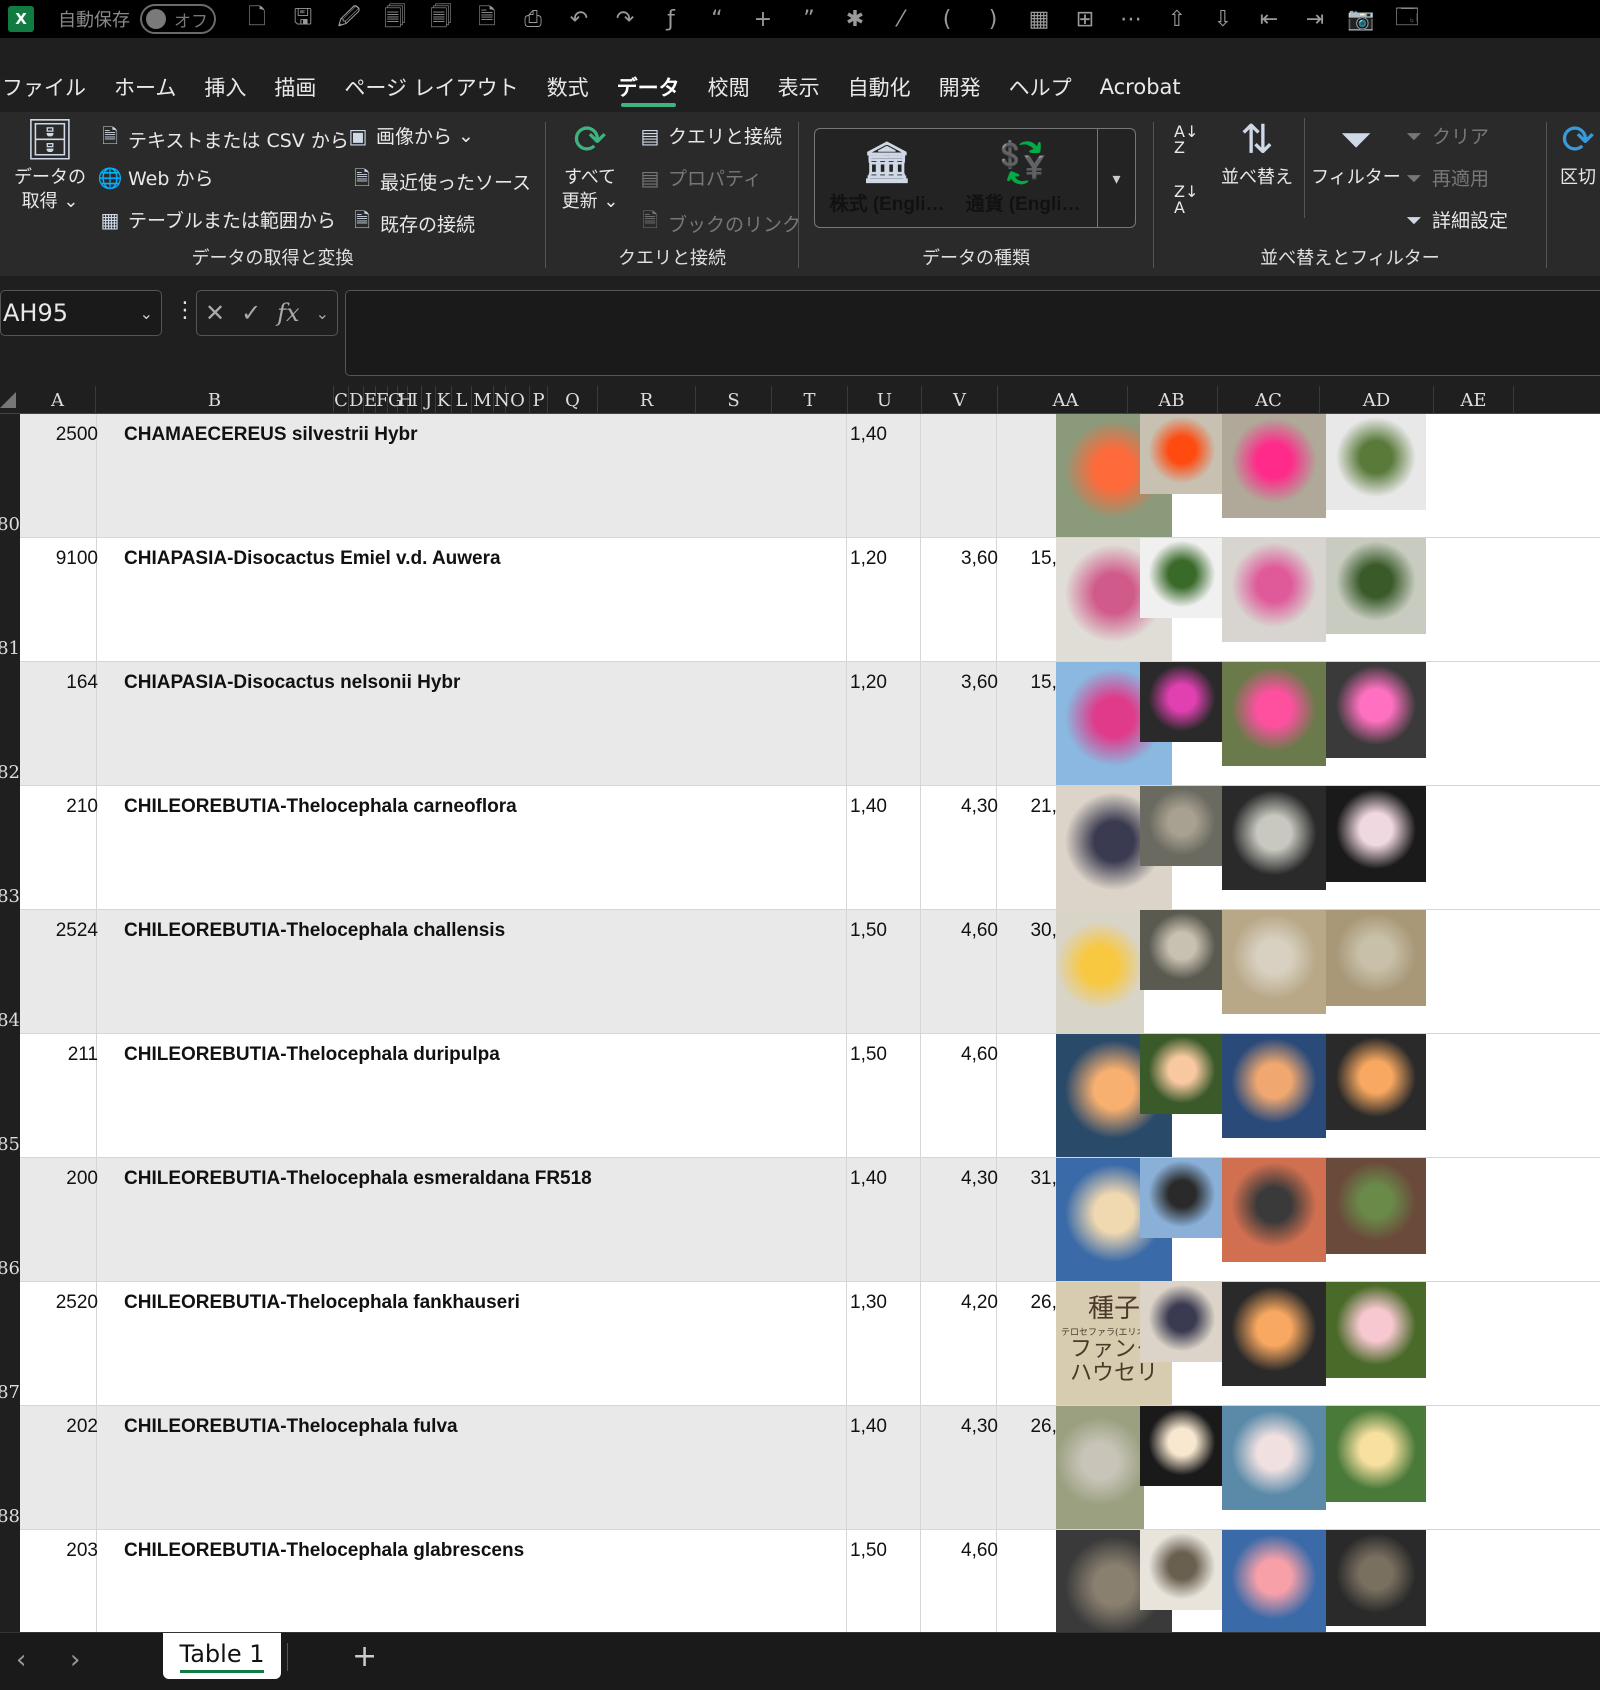 This screenshot has width=1600, height=1690. Describe the element at coordinates (10, 1144) in the screenshot. I see `row-header: 85` at that location.